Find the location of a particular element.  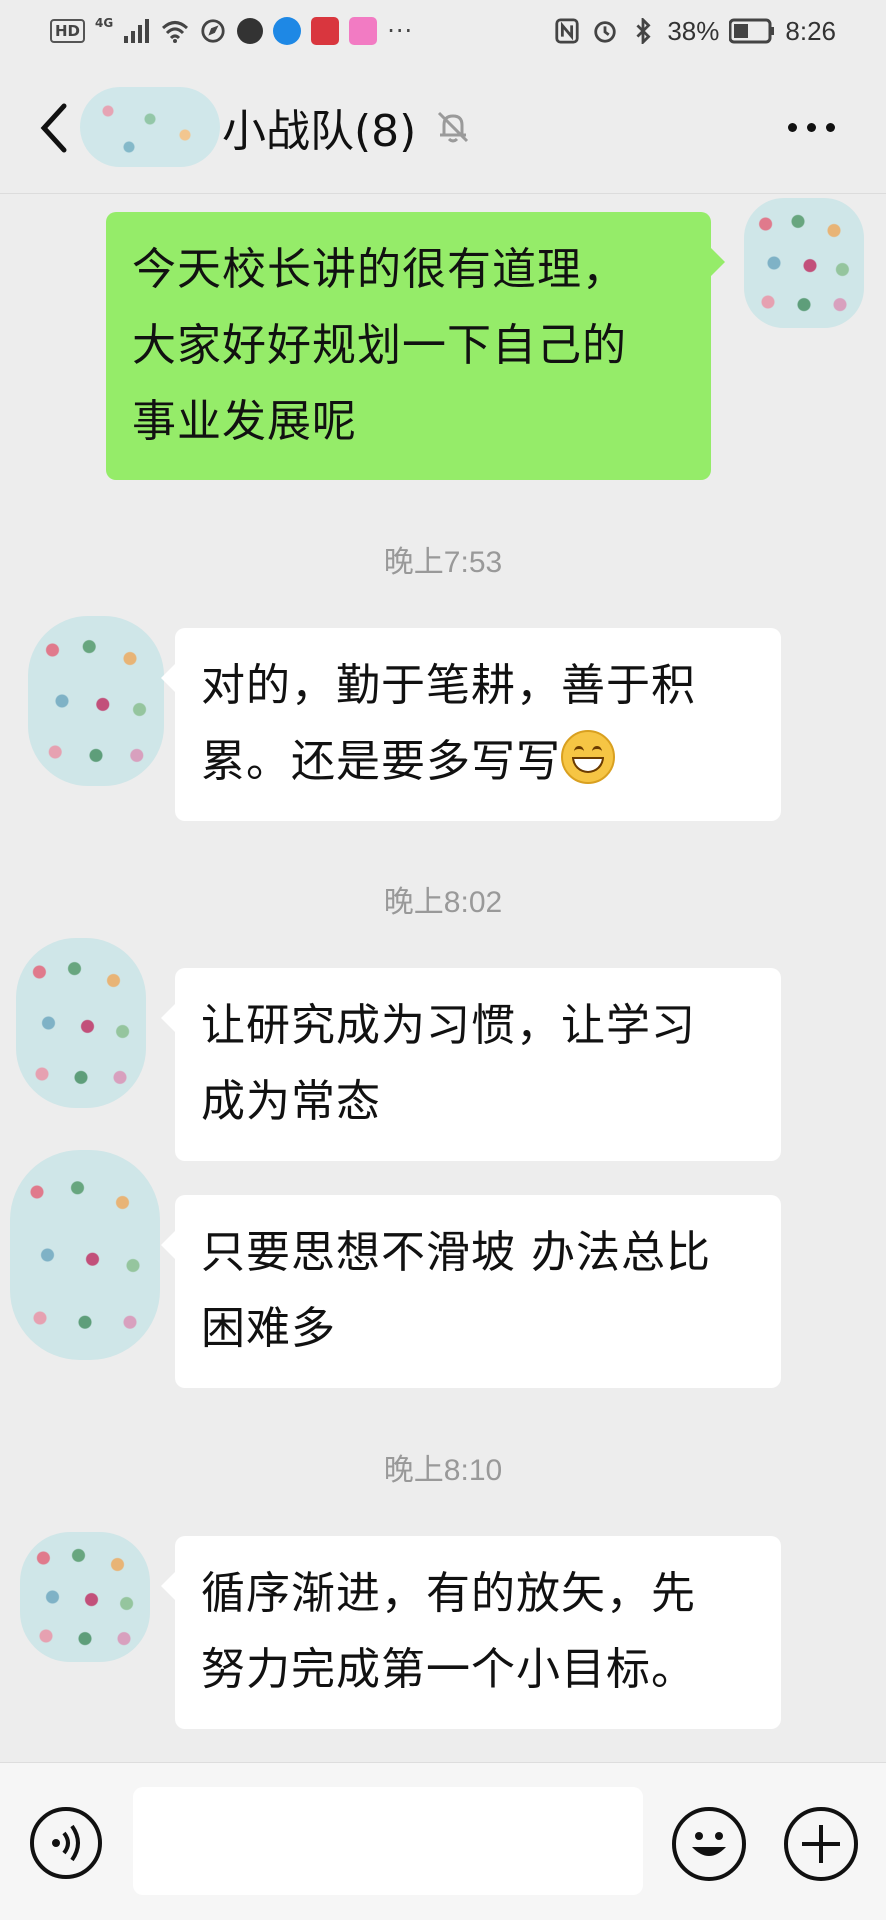

input-bar is located at coordinates (443, 1841).